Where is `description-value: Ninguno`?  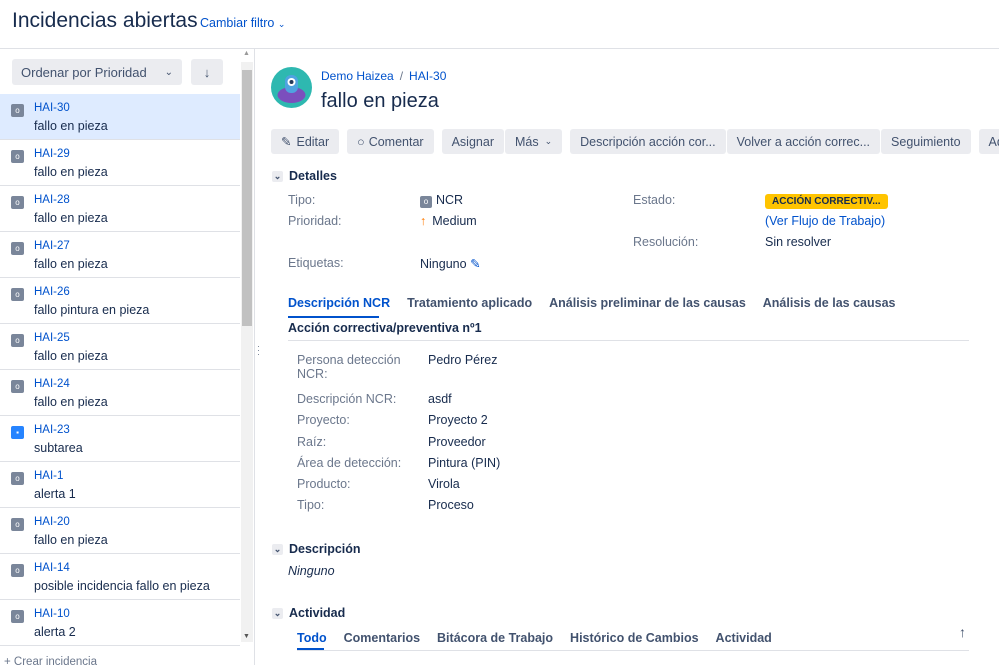
description-value: Ninguno is located at coordinates (311, 571).